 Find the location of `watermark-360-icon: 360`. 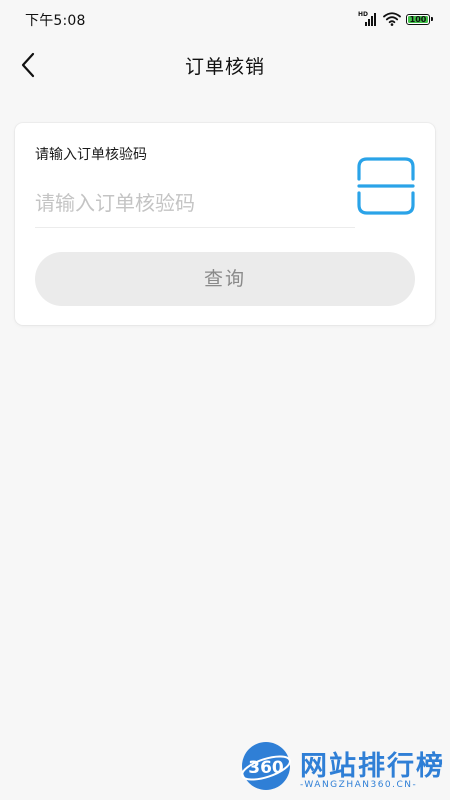

watermark-360-icon: 360 is located at coordinates (266, 766).